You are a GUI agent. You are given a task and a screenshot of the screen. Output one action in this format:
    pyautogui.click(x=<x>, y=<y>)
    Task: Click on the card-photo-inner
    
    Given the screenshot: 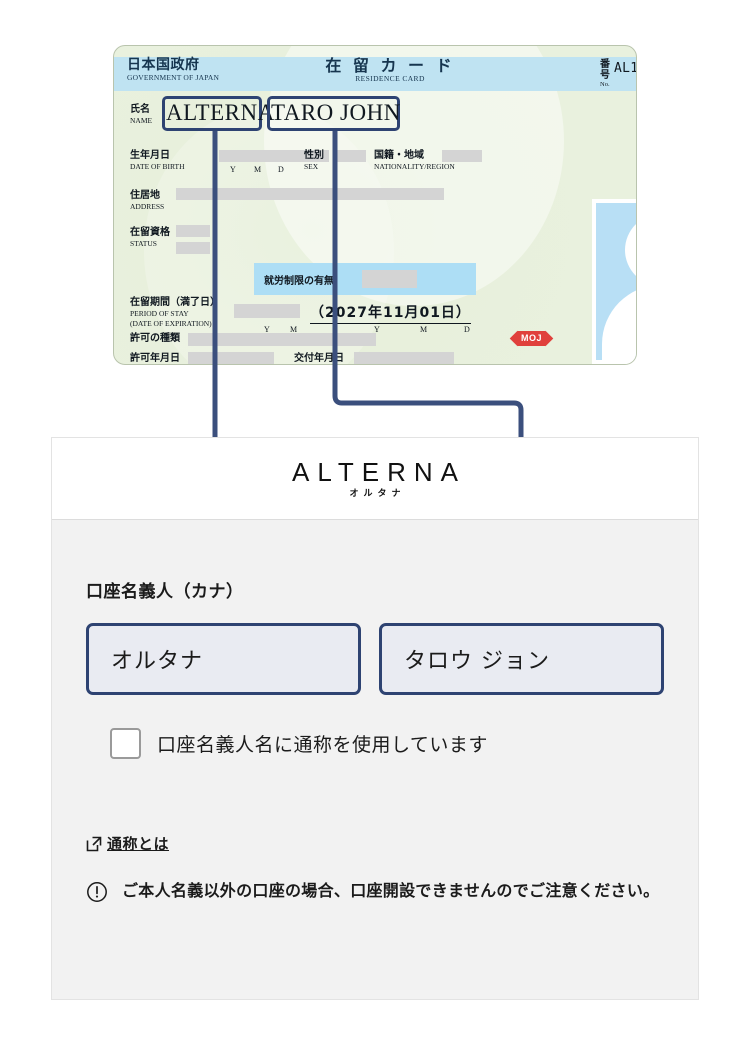 What is the action you would take?
    pyautogui.click(x=616, y=281)
    